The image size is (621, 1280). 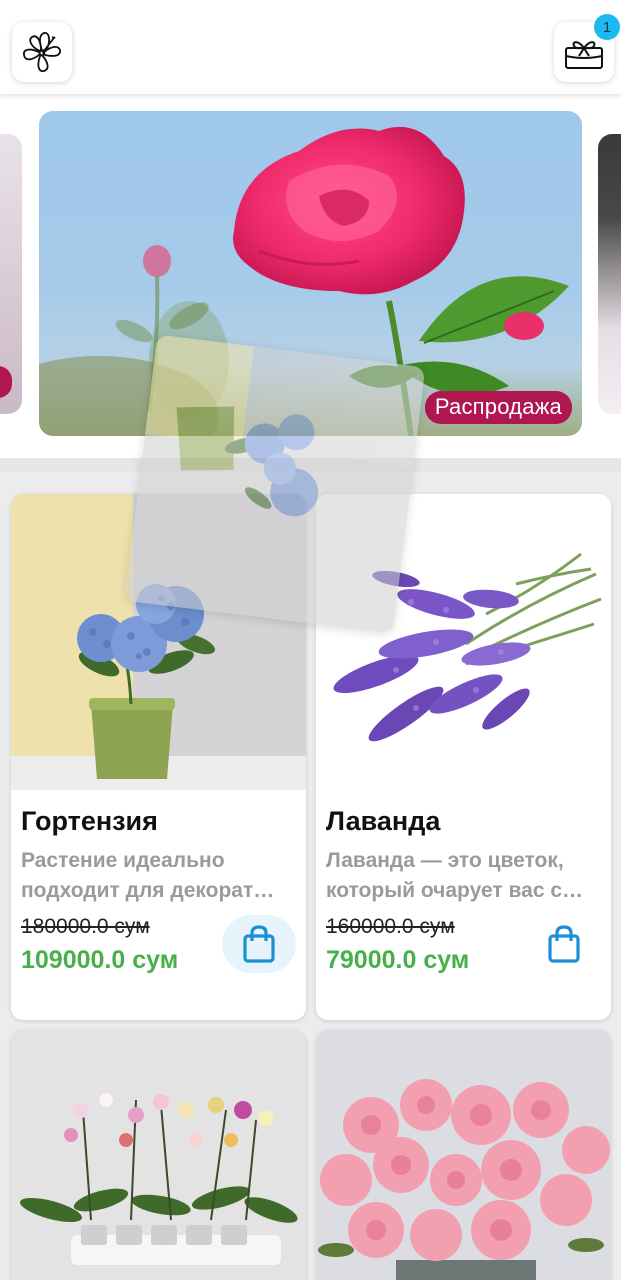 I want to click on drag-preview-hydrangea, so click(x=275, y=484).